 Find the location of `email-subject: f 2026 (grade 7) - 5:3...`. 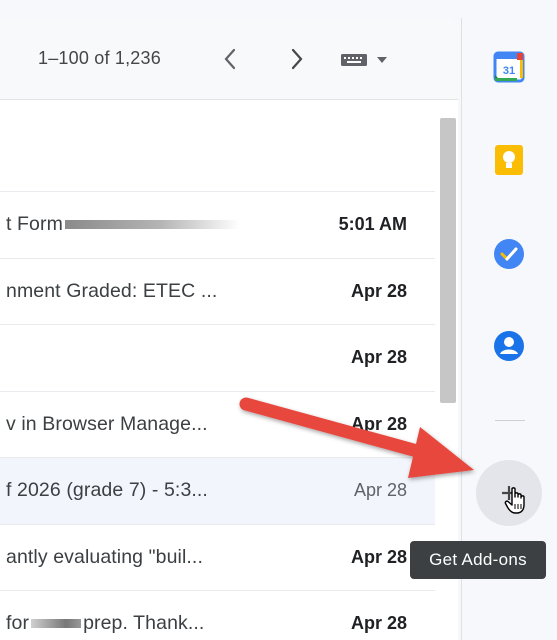

email-subject: f 2026 (grade 7) - 5:3... is located at coordinates (107, 490).